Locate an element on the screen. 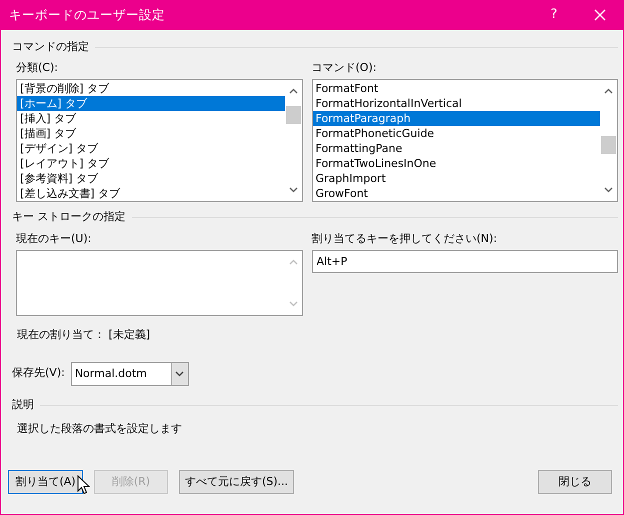  section-heading: コマンドの指定 is located at coordinates (50, 46).